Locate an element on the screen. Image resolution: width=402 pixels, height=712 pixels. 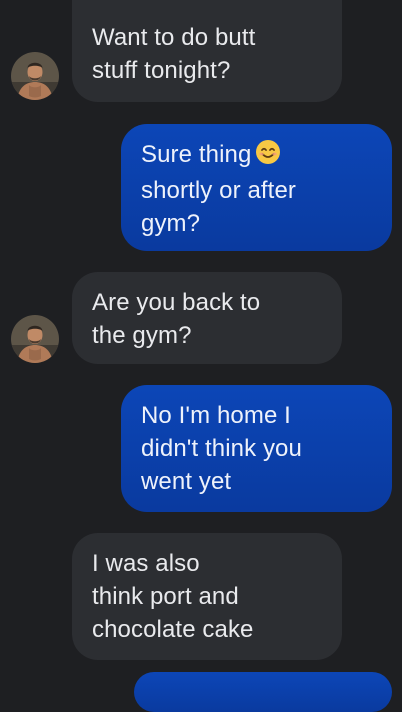
message-text-line: didn't think you is located at coordinates (221, 448).